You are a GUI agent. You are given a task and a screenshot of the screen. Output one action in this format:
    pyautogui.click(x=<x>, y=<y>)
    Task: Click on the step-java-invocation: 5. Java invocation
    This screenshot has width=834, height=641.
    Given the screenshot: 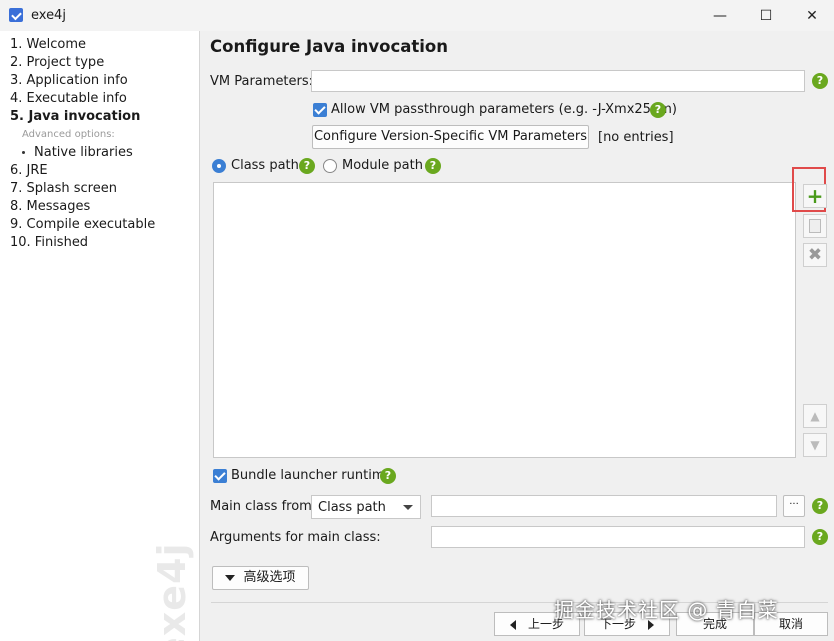 What is the action you would take?
    pyautogui.click(x=75, y=116)
    